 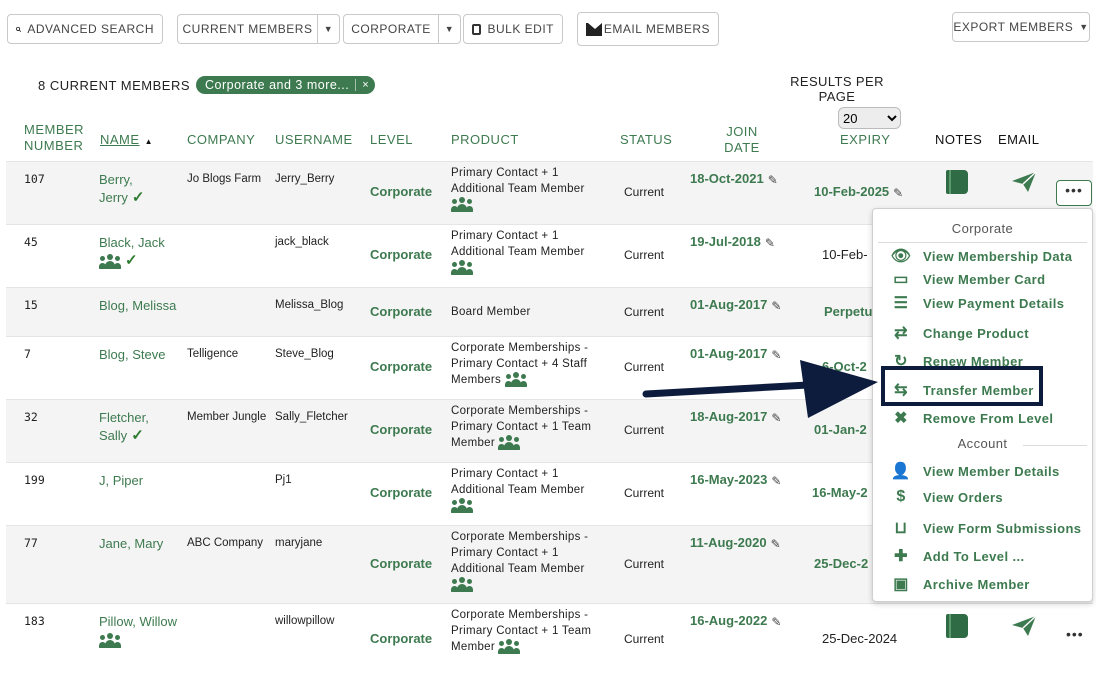 I want to click on bulk-edit-button: BULK EDIT, so click(x=513, y=29).